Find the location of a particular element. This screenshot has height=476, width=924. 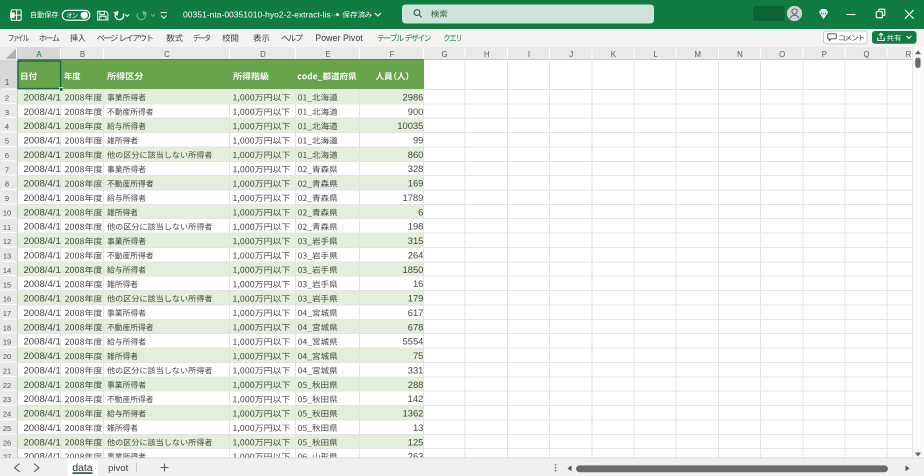

svg-text: 125 is located at coordinates (416, 441).